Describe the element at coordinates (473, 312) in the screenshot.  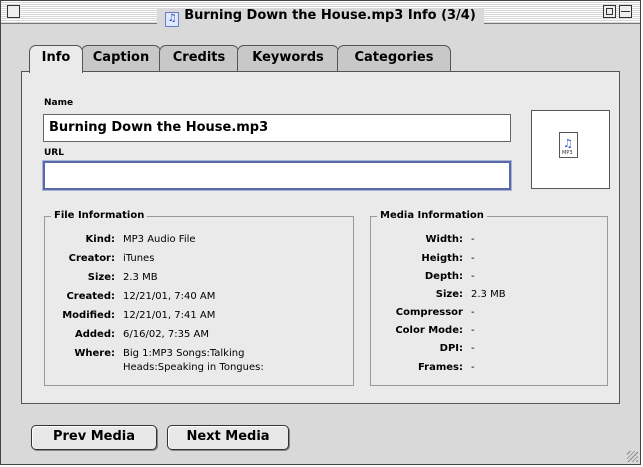
I see `media-info-compressor-value: -` at that location.